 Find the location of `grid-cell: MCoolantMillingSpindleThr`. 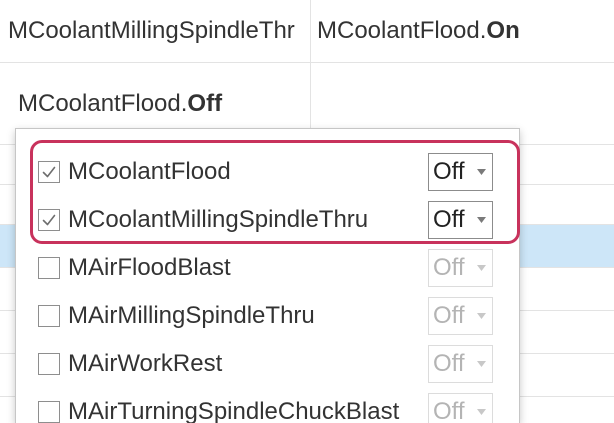

grid-cell: MCoolantMillingSpindleThr is located at coordinates (155, 31).